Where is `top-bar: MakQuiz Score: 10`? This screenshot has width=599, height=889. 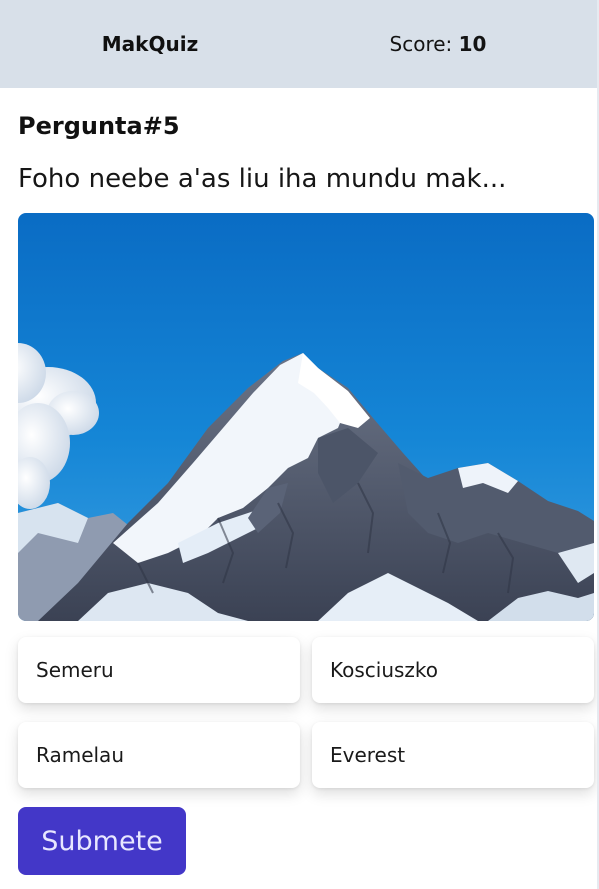
top-bar: MakQuiz Score: 10 is located at coordinates (298, 44).